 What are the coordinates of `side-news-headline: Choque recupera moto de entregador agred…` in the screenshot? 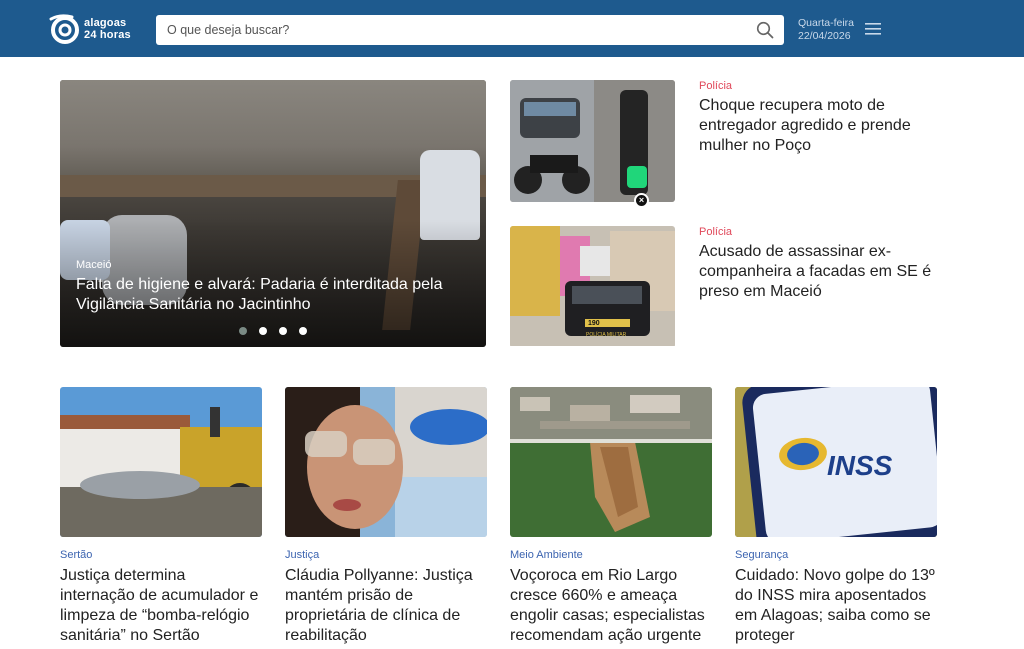 It's located at (821, 126).